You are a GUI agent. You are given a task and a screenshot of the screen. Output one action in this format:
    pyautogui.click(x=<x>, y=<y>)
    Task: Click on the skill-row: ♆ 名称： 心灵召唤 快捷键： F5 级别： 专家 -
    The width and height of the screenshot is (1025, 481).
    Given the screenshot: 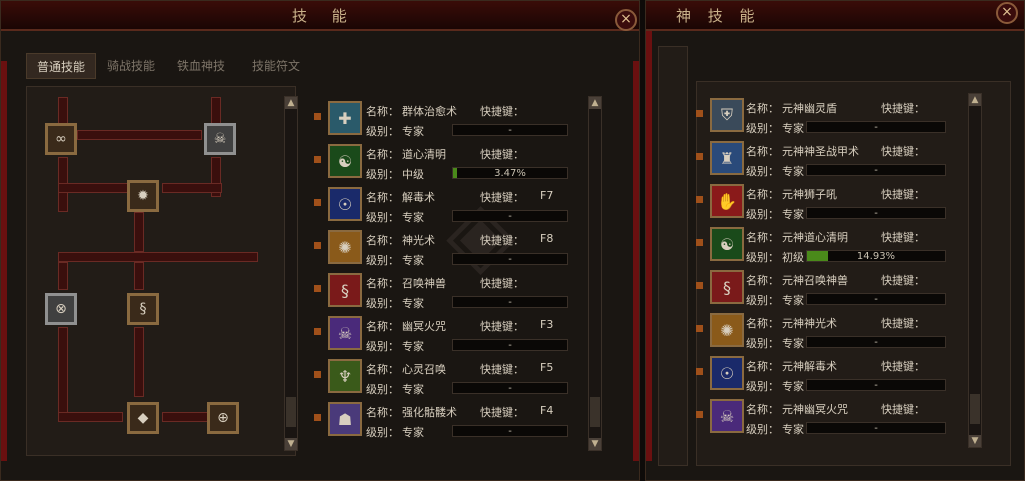 What is the action you would take?
    pyautogui.click(x=445, y=377)
    